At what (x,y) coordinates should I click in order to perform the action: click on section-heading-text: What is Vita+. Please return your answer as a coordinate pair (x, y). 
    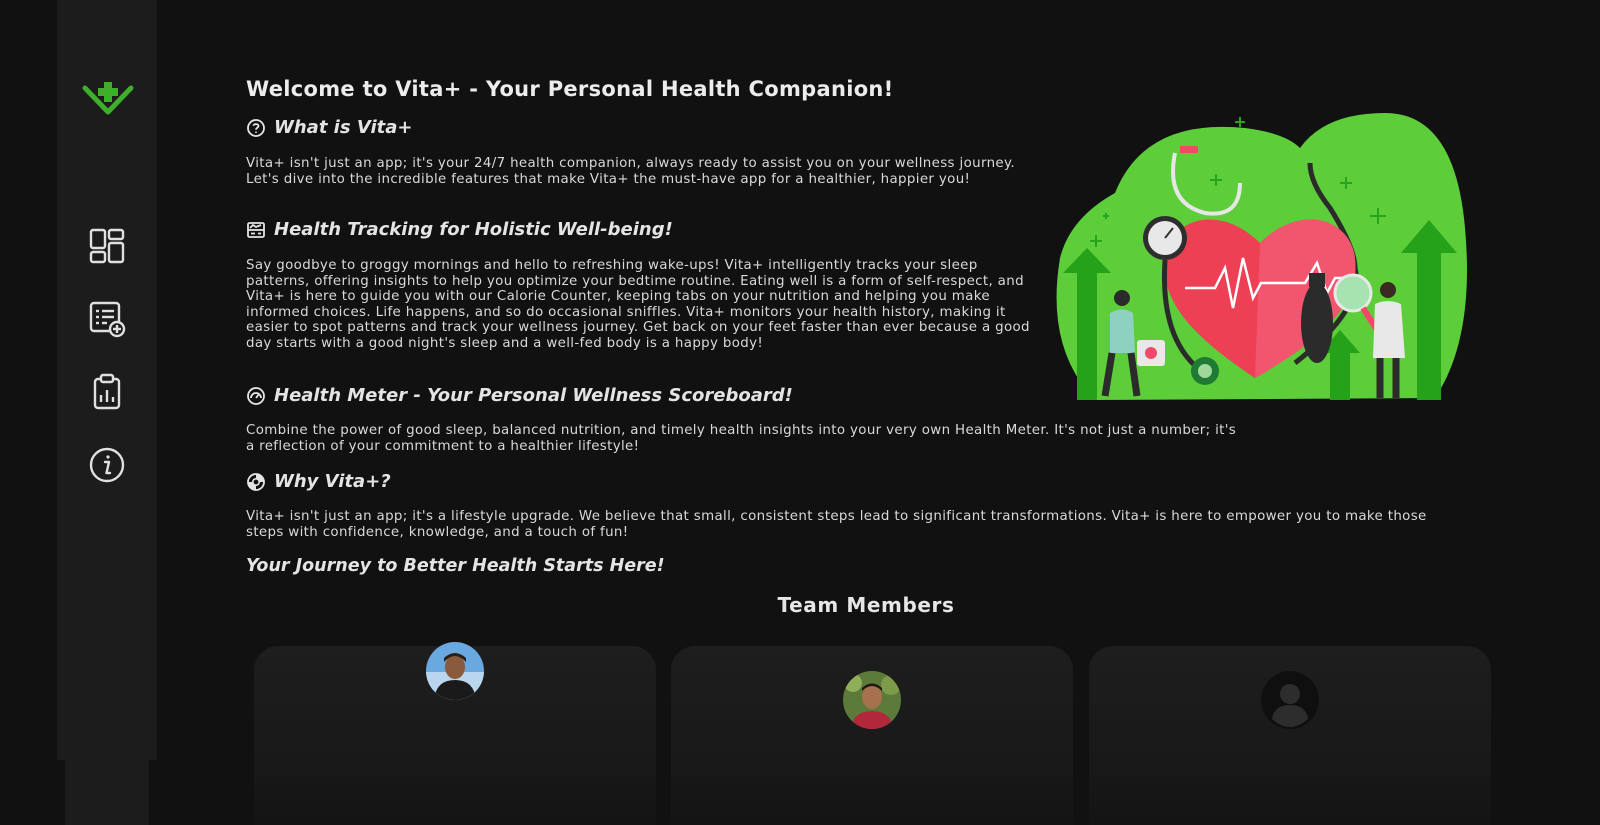
    Looking at the image, I should click on (343, 127).